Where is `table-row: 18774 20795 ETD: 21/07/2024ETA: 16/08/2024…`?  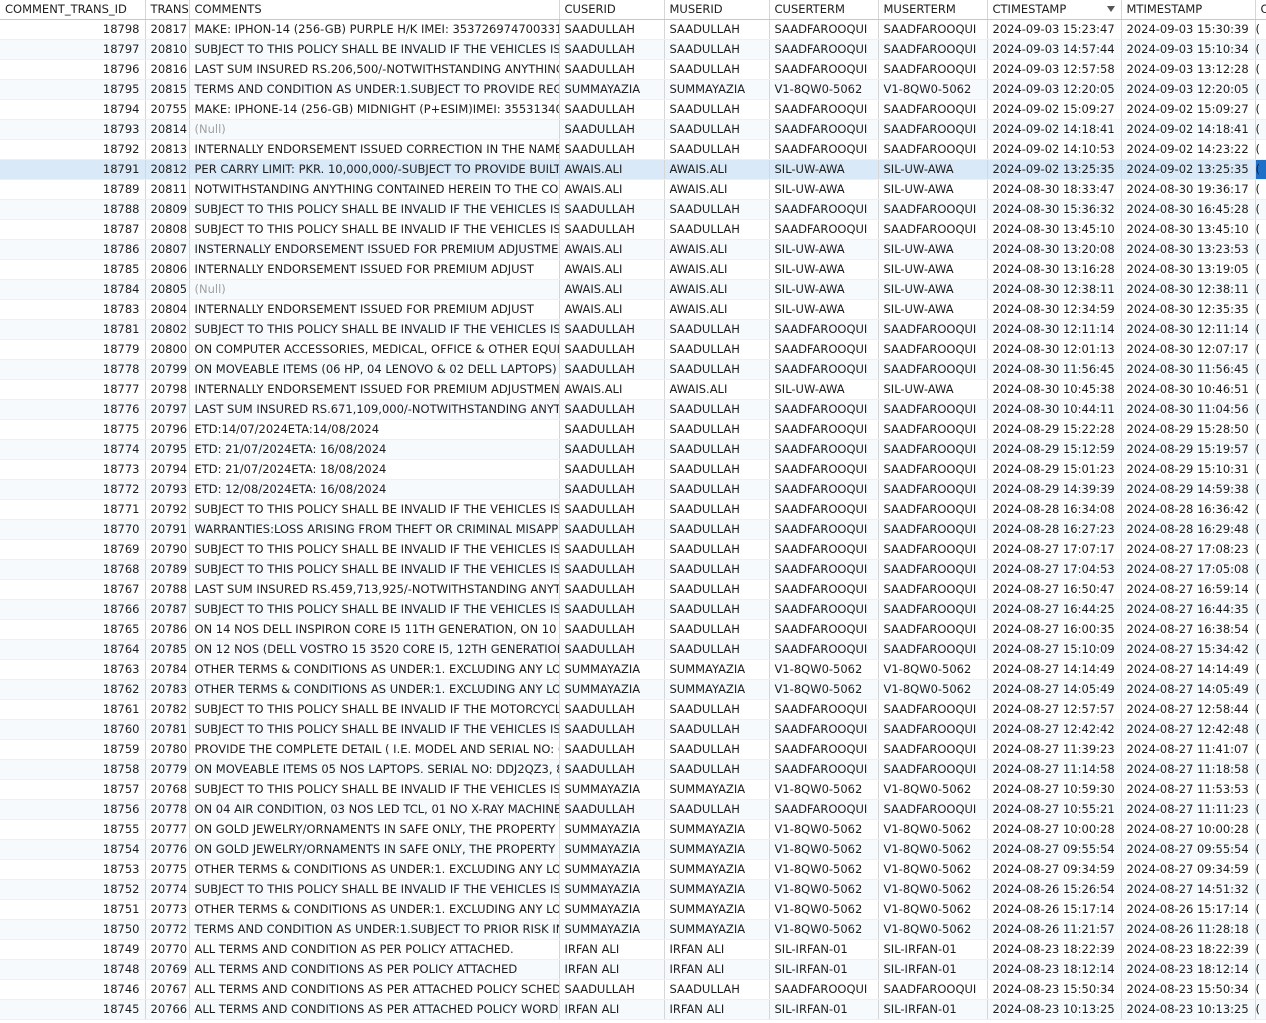
table-row: 18774 20795 ETD: 21/07/2024ETA: 16/08/2024… is located at coordinates (633, 449).